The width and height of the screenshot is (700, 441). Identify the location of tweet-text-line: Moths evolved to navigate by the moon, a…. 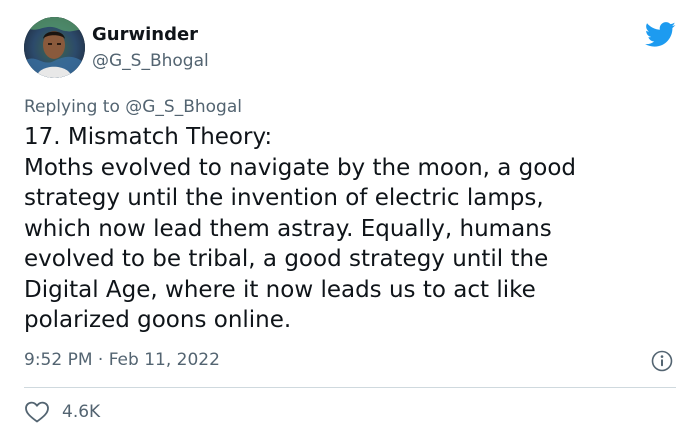
(300, 167).